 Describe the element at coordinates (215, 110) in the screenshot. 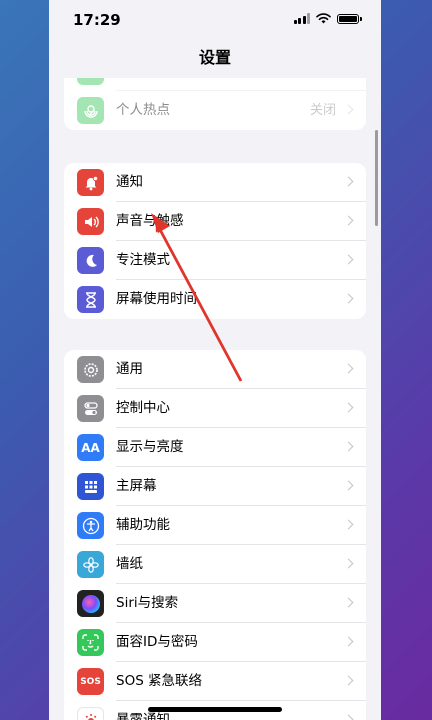

I see `settings-row-hotspot: 个人热点 关闭` at that location.